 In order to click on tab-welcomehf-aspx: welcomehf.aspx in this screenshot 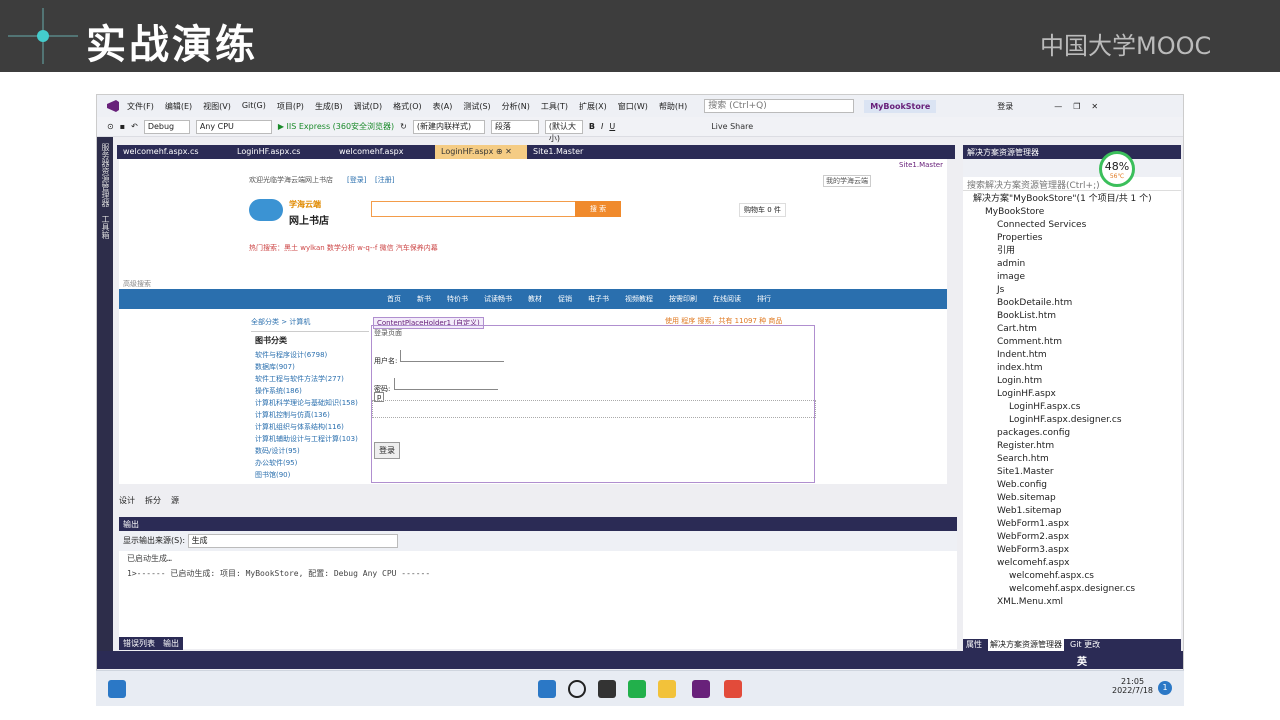, I will do `click(384, 152)`.